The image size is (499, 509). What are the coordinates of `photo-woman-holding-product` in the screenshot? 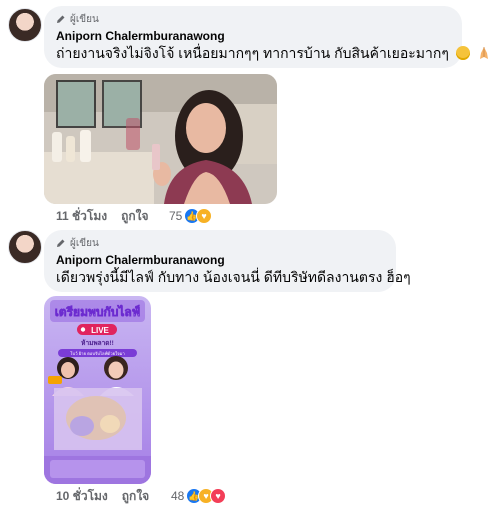 It's located at (160, 139).